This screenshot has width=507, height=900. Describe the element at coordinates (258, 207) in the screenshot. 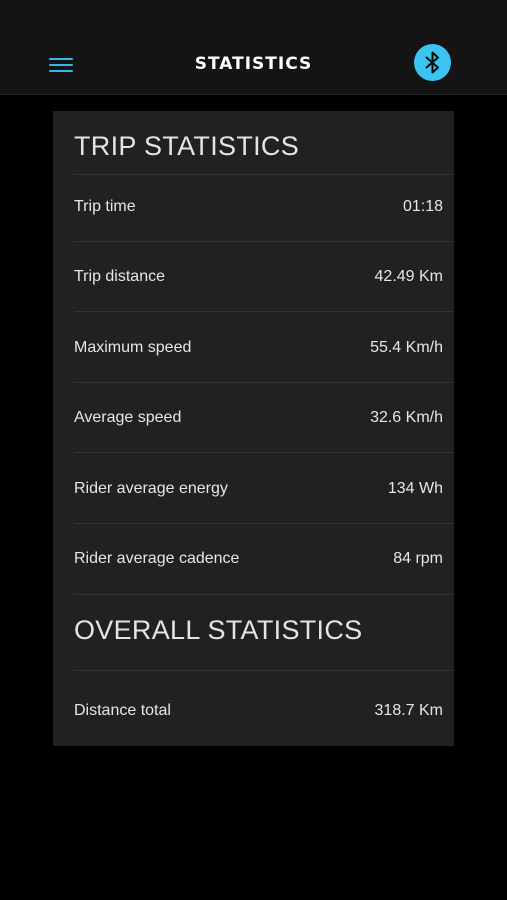

I see `stat-row-trip-time: Trip time 01:18` at that location.